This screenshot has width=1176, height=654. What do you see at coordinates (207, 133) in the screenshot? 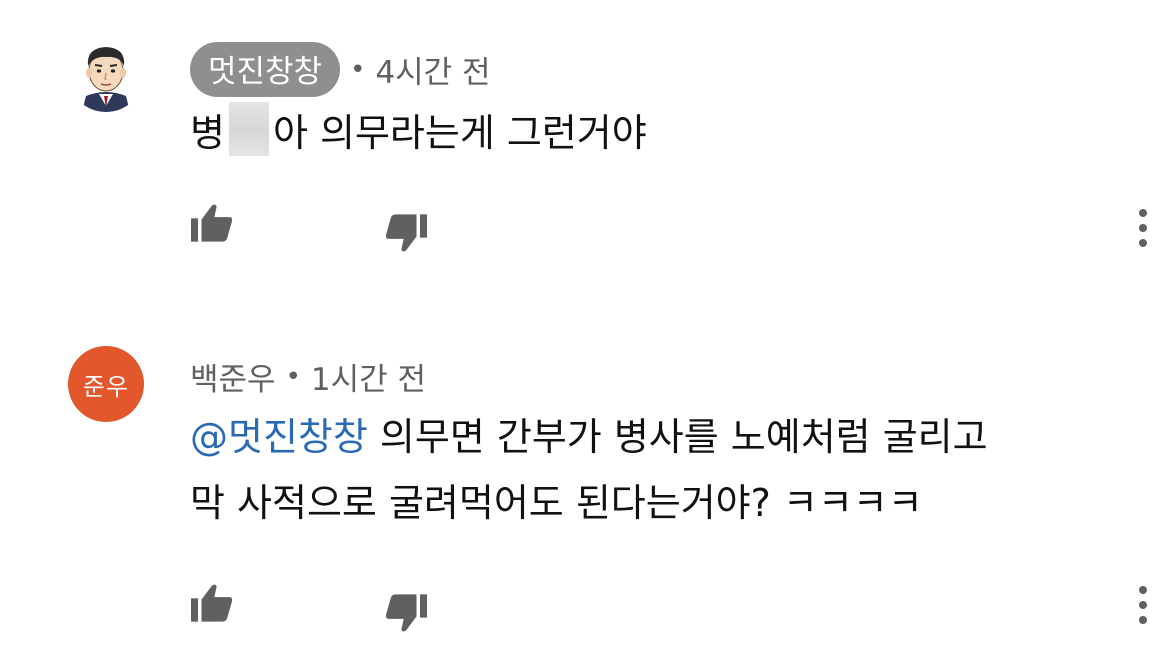
I see `comment-text-start: 병` at bounding box center [207, 133].